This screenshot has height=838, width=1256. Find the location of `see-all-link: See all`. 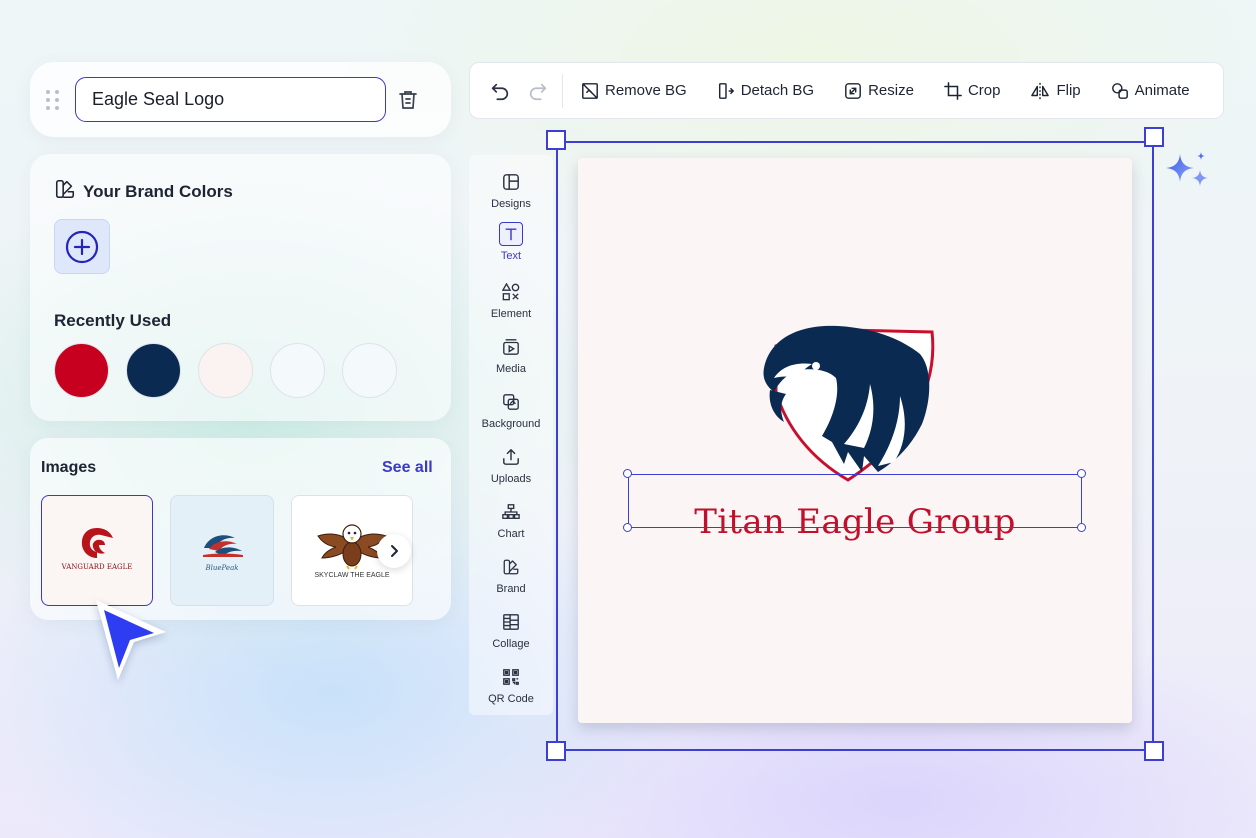

see-all-link: See all is located at coordinates (407, 468).